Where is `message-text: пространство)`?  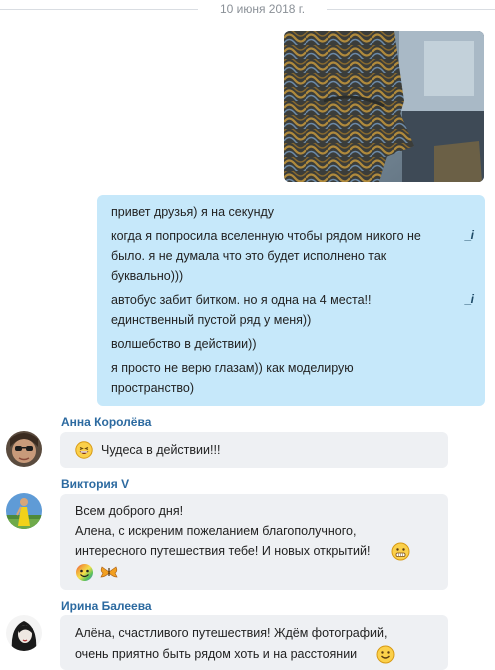
message-text: пространство) is located at coordinates (153, 388).